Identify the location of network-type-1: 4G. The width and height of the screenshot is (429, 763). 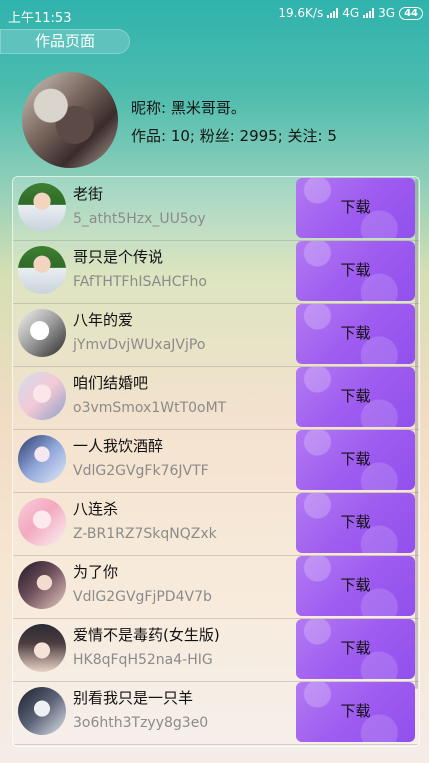
(351, 13).